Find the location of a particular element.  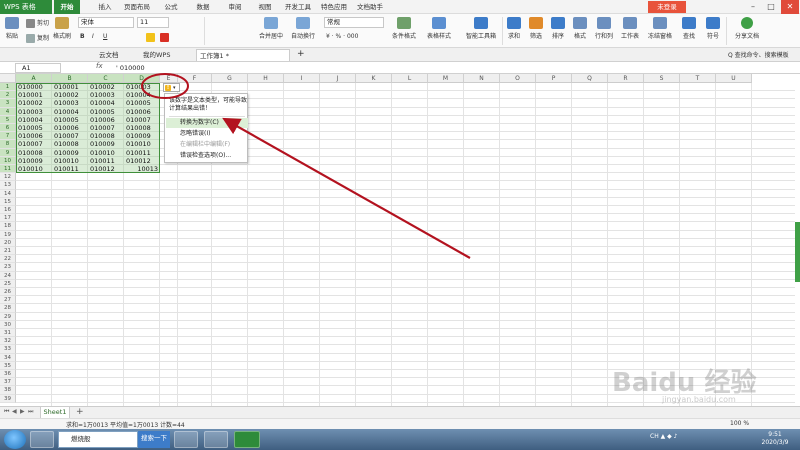

column-header-j: J is located at coordinates (338, 78).